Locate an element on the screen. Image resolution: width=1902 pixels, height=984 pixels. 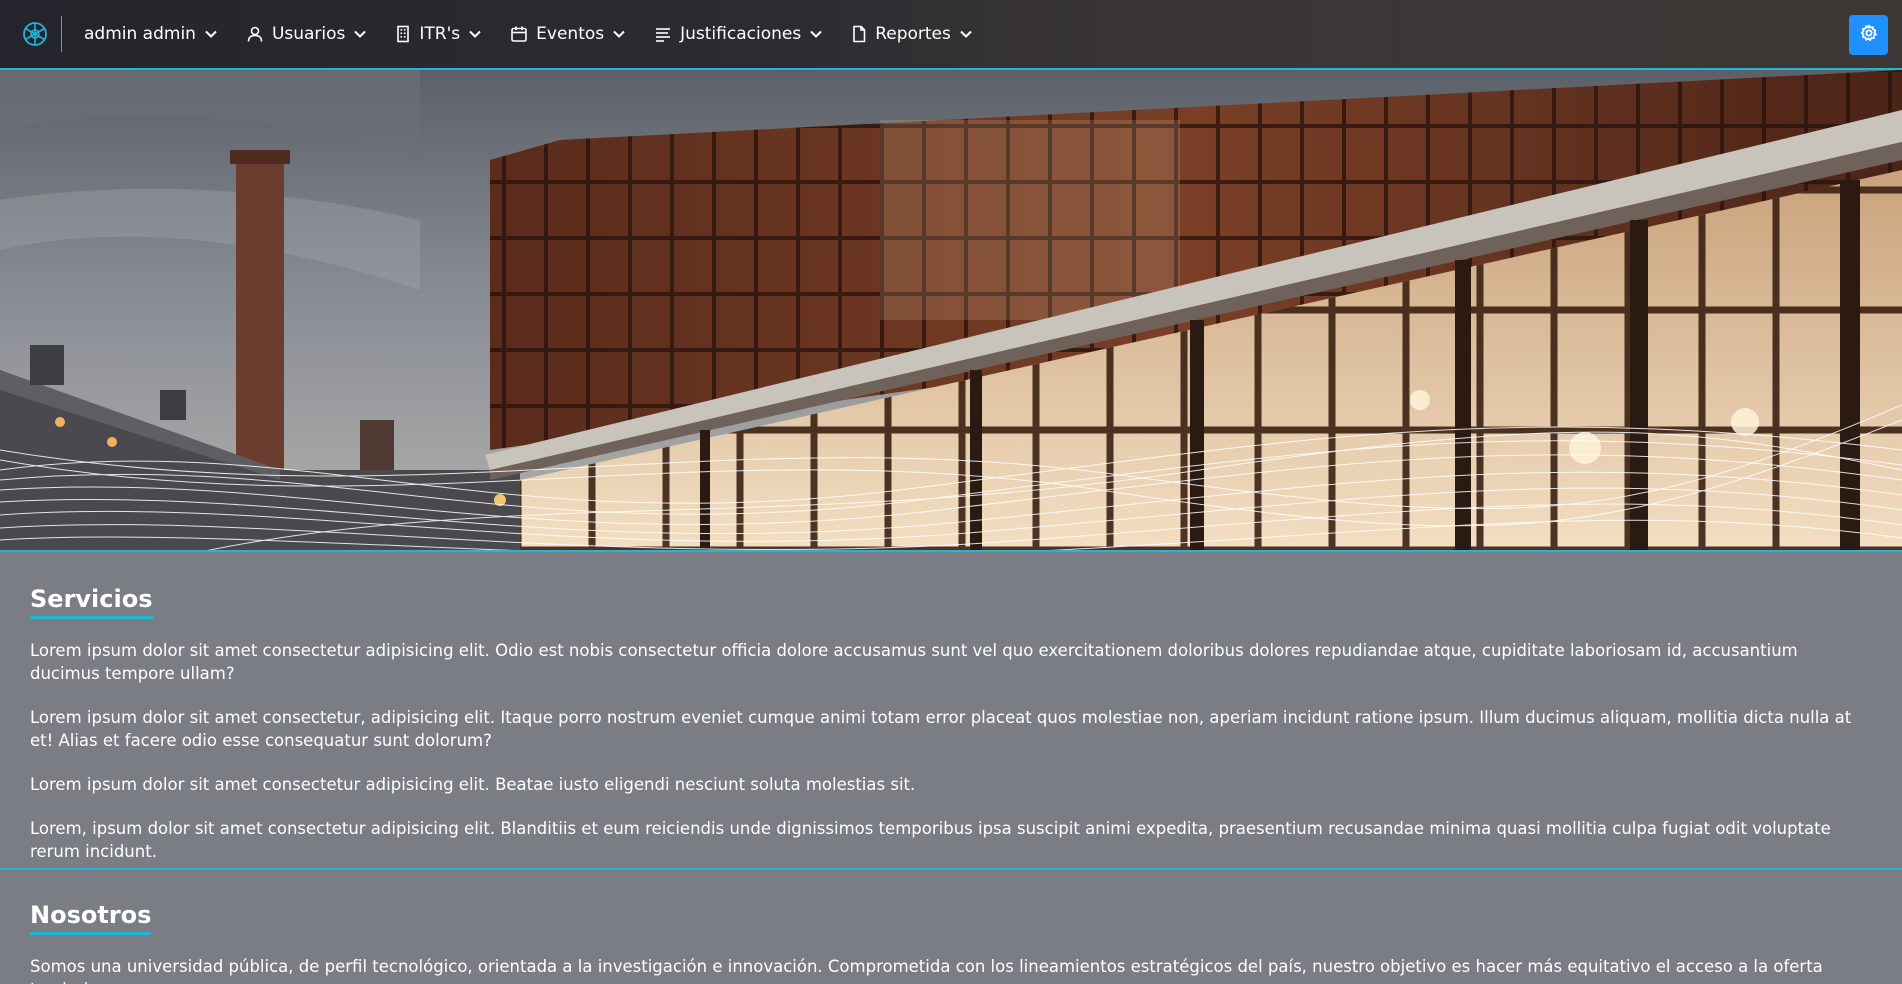
nav-item-justificaciones: Justificaciones is located at coordinates (738, 34).